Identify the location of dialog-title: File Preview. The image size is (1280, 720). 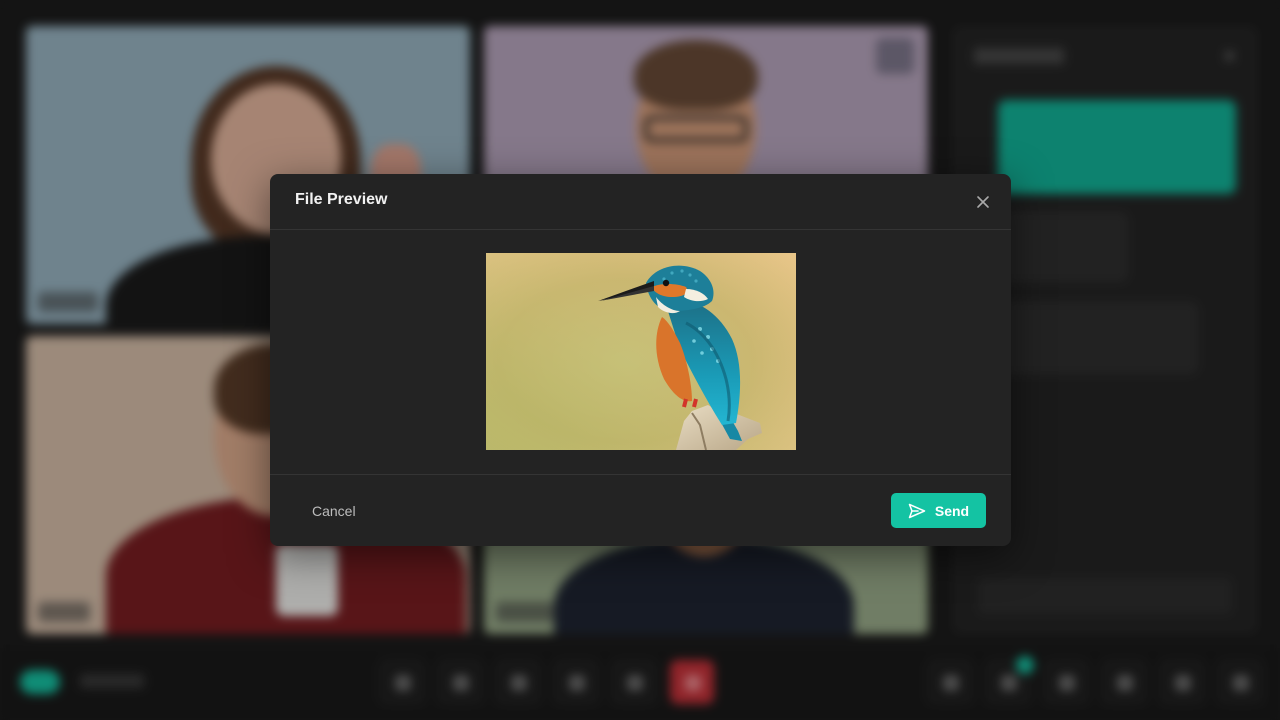
(341, 199).